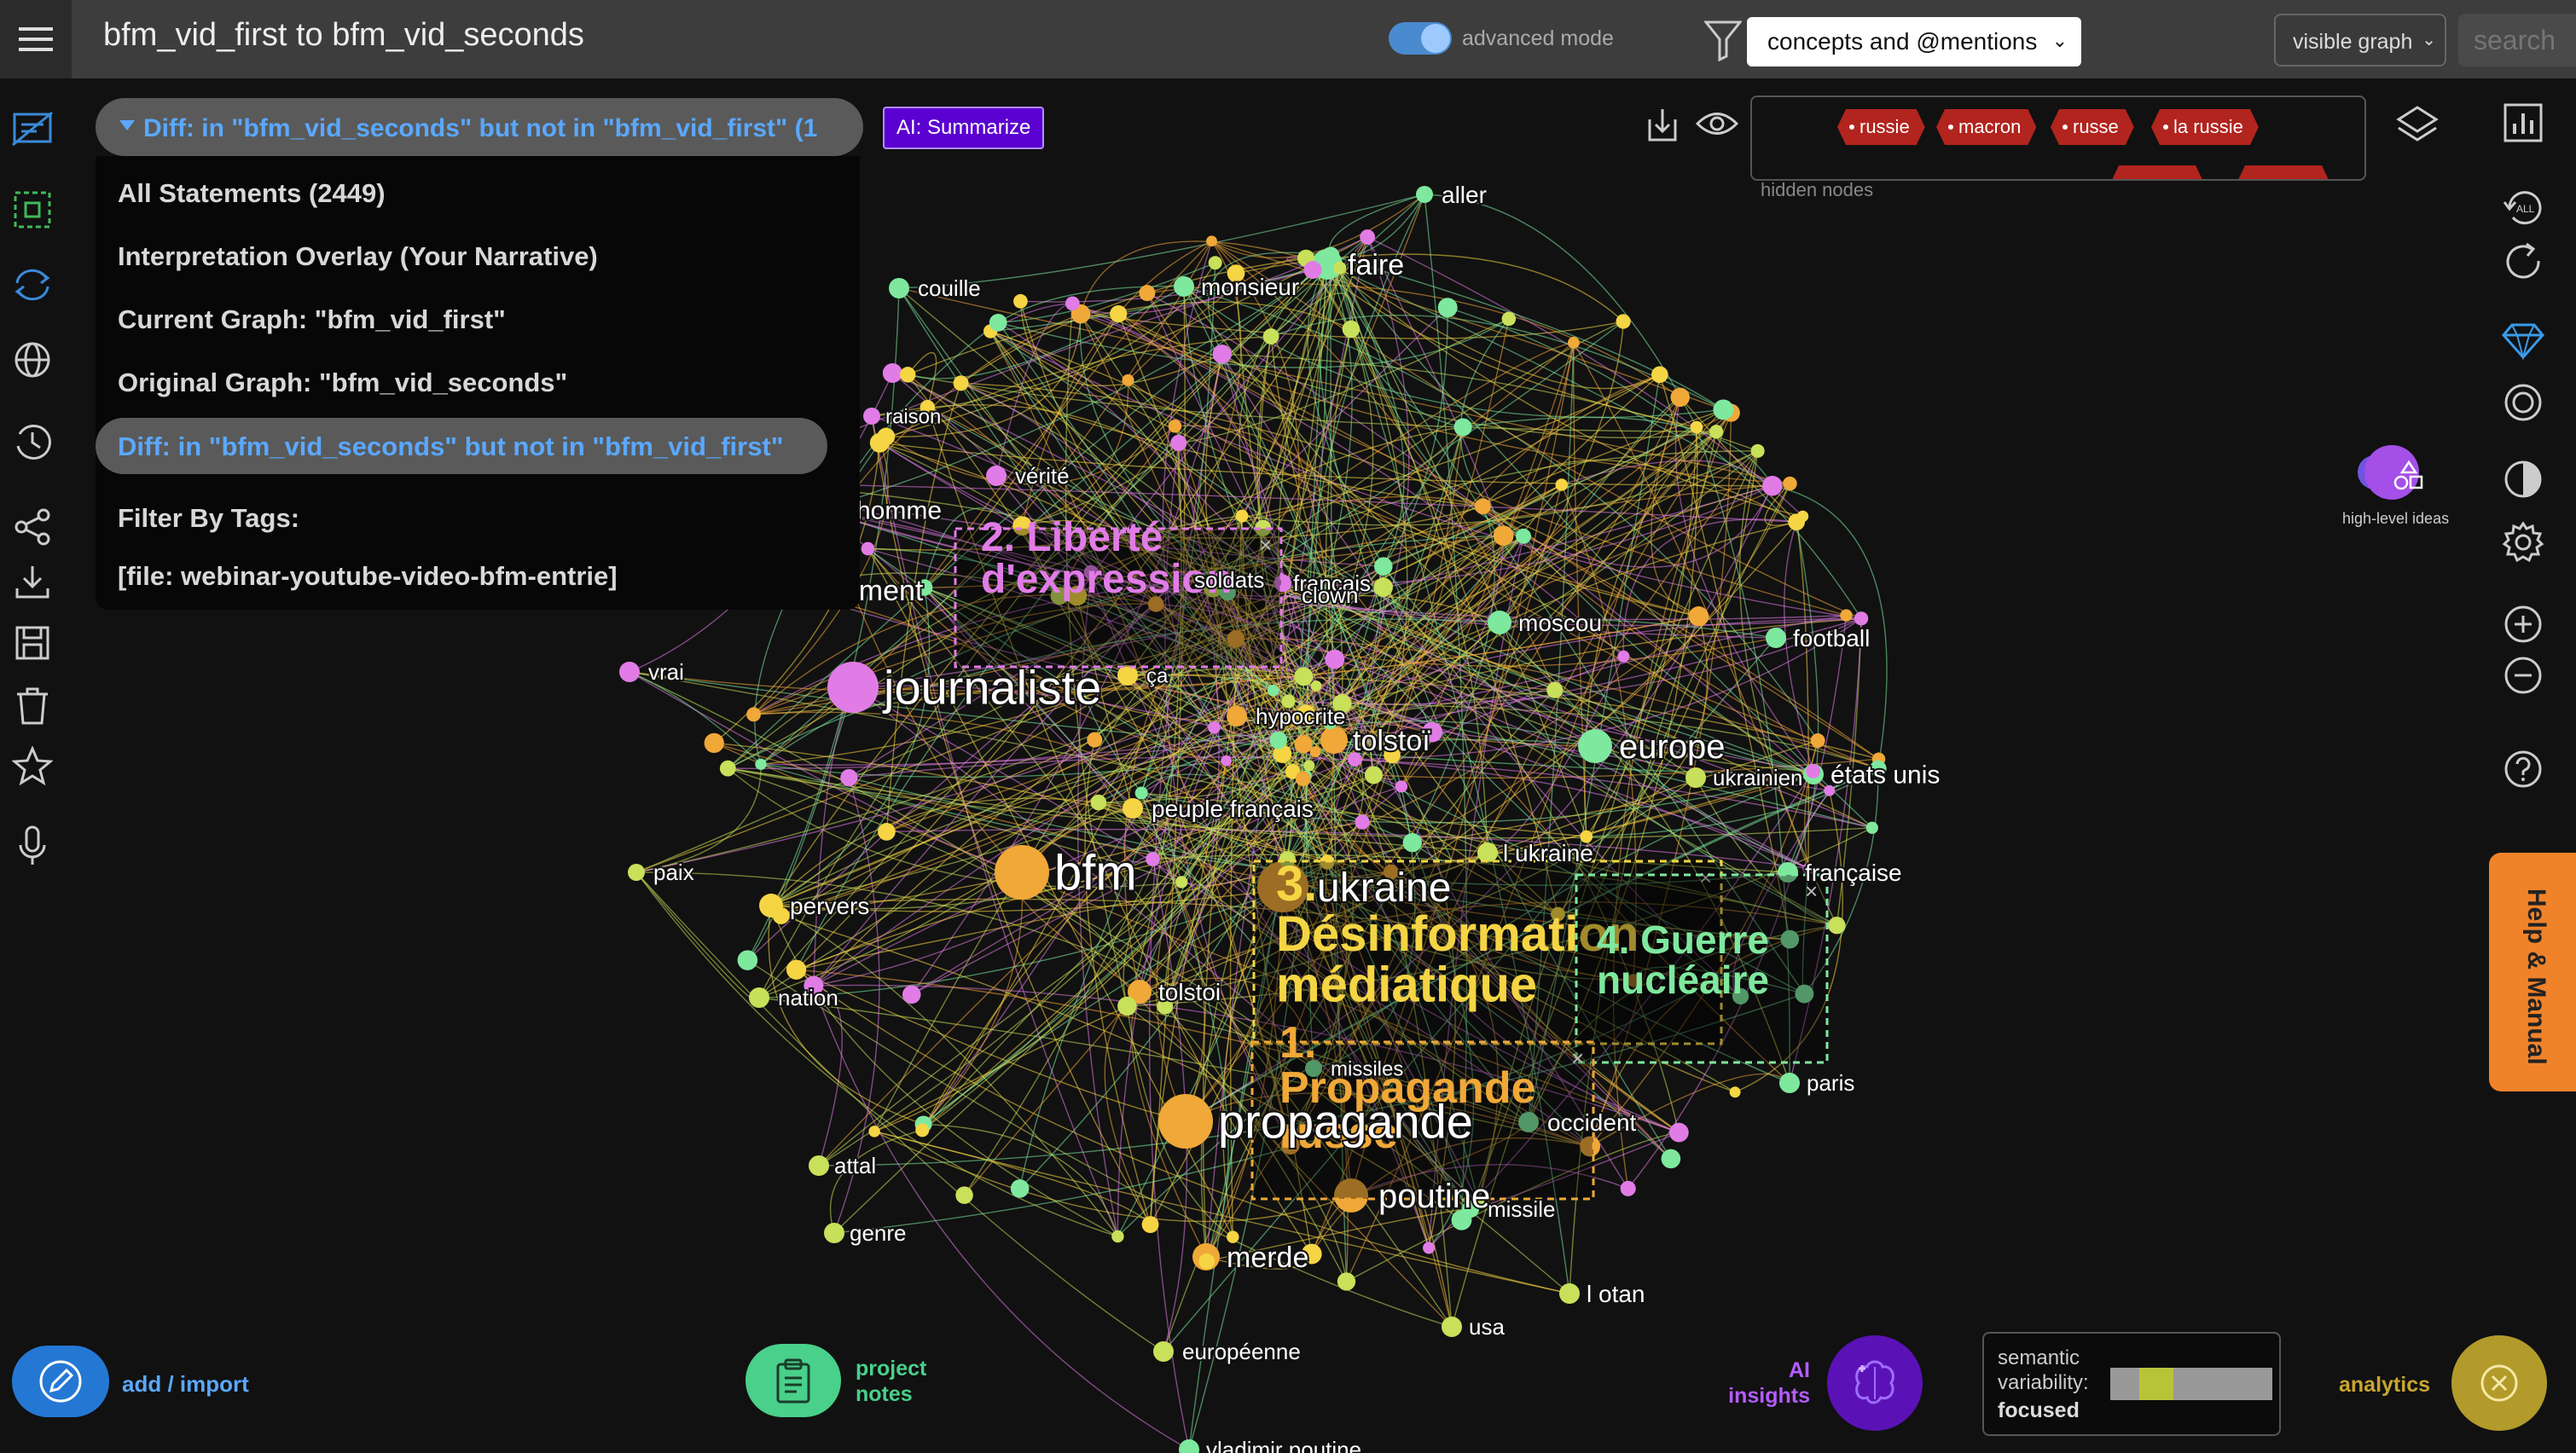 The width and height of the screenshot is (2576, 1453). Describe the element at coordinates (1283, 1444) in the screenshot. I see `graph-node-label: vladimir poutine` at that location.